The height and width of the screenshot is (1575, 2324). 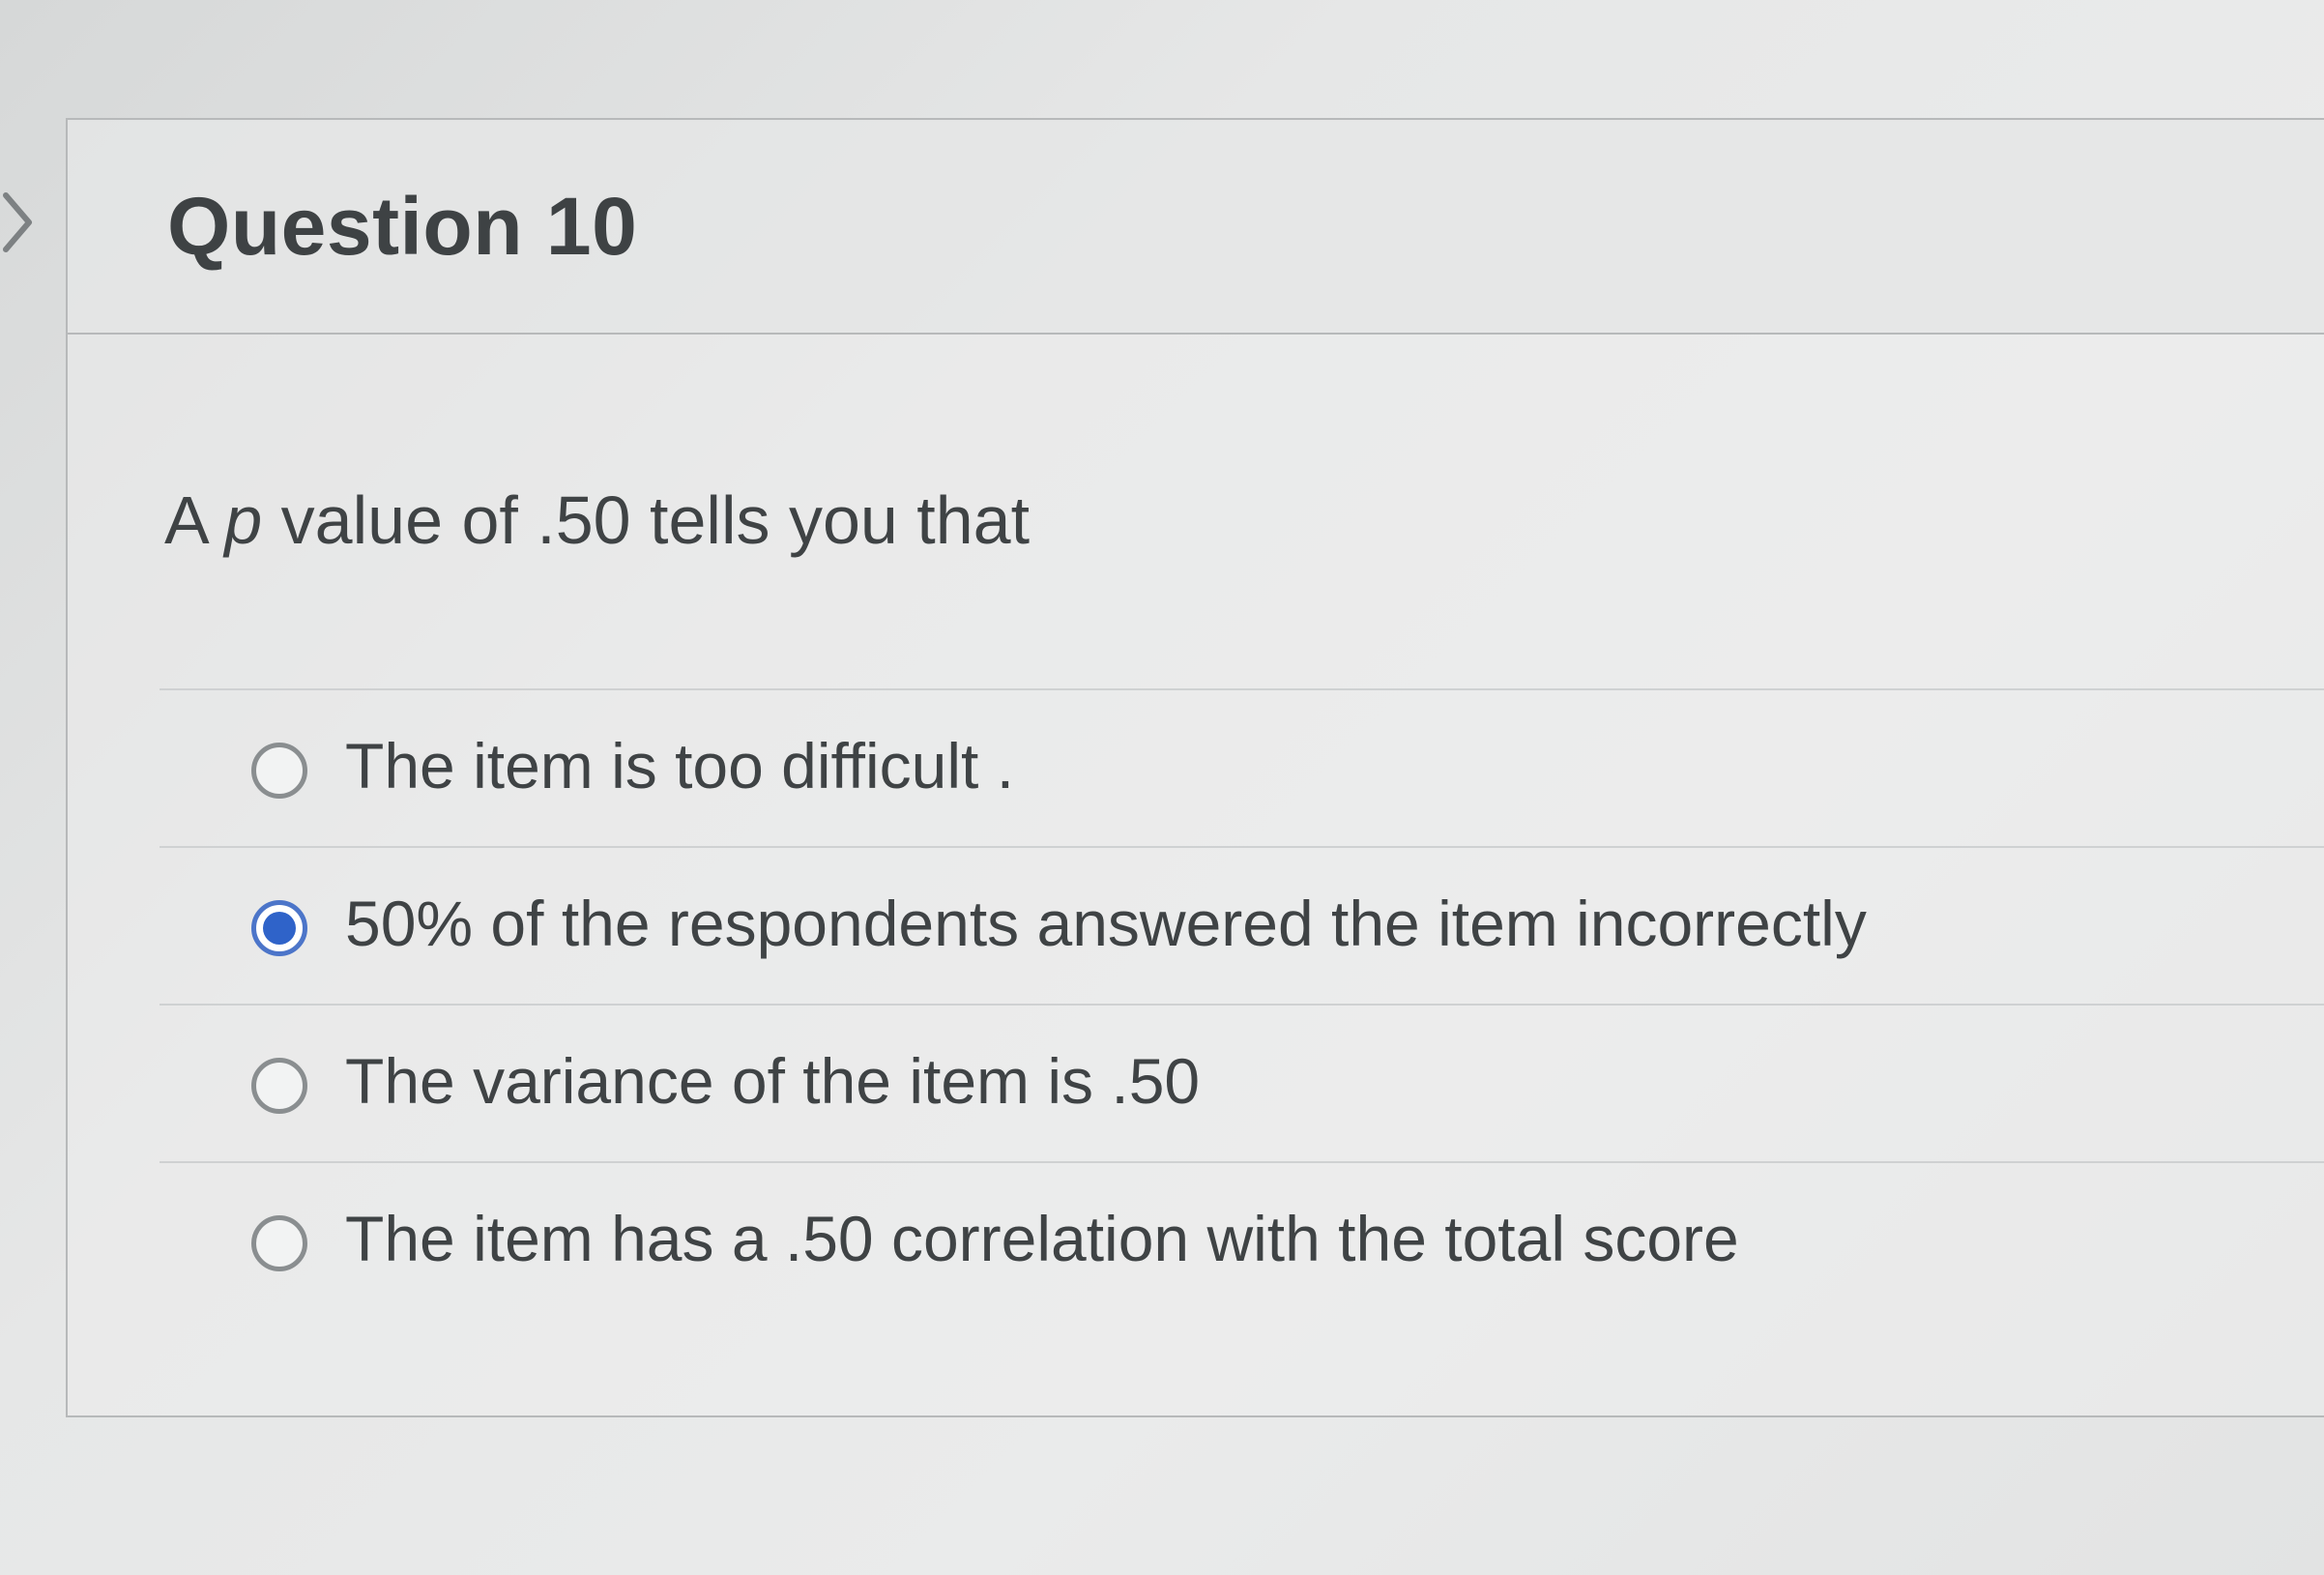 What do you see at coordinates (279, 928) in the screenshot?
I see `radio-button-selected` at bounding box center [279, 928].